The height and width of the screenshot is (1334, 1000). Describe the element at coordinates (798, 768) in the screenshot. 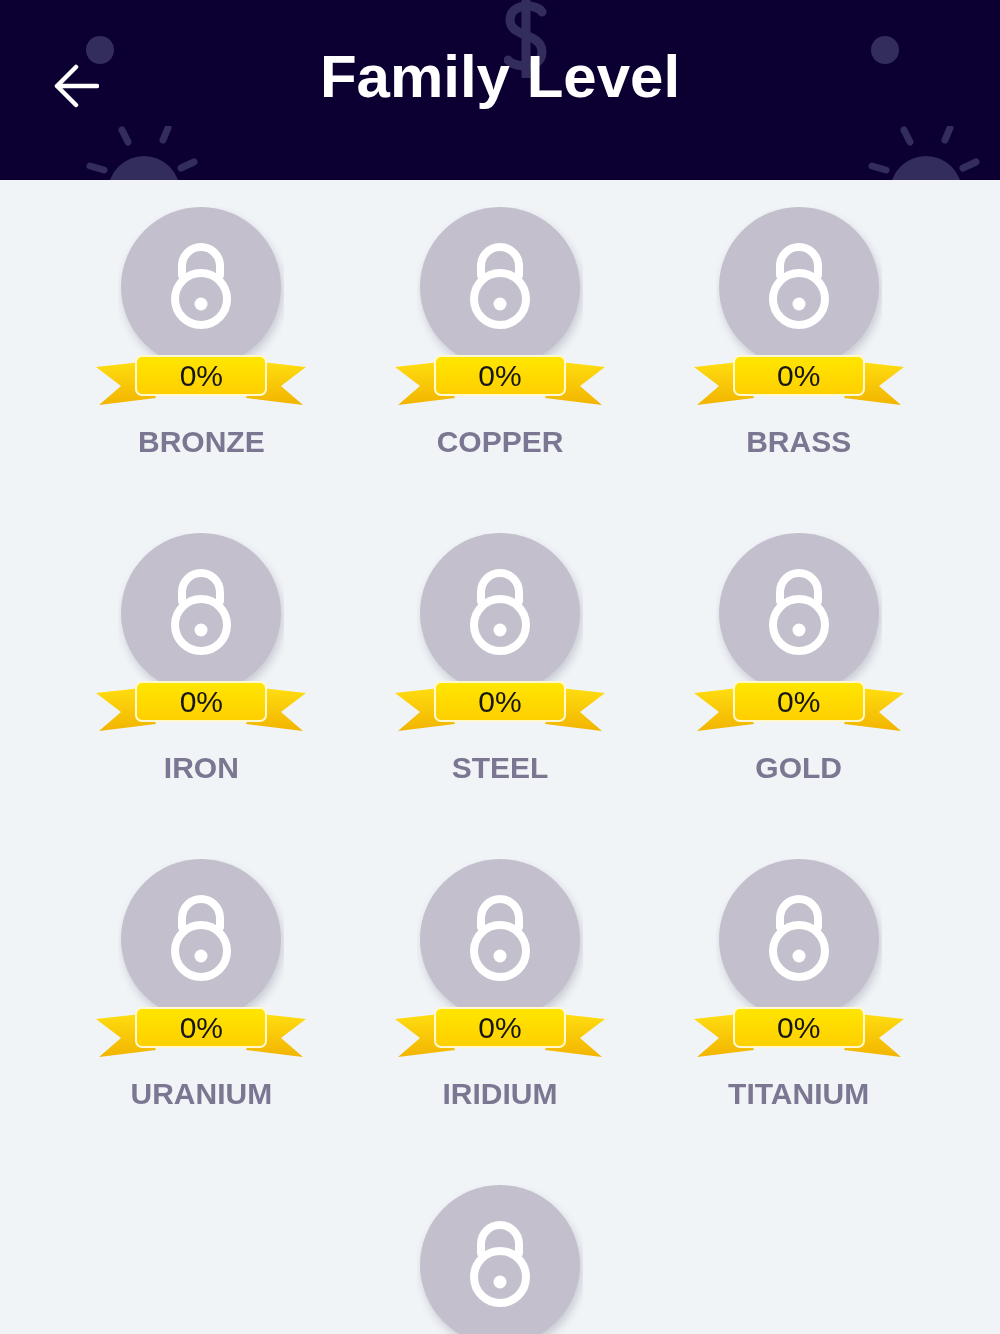

I see `level-name: GOLD` at that location.